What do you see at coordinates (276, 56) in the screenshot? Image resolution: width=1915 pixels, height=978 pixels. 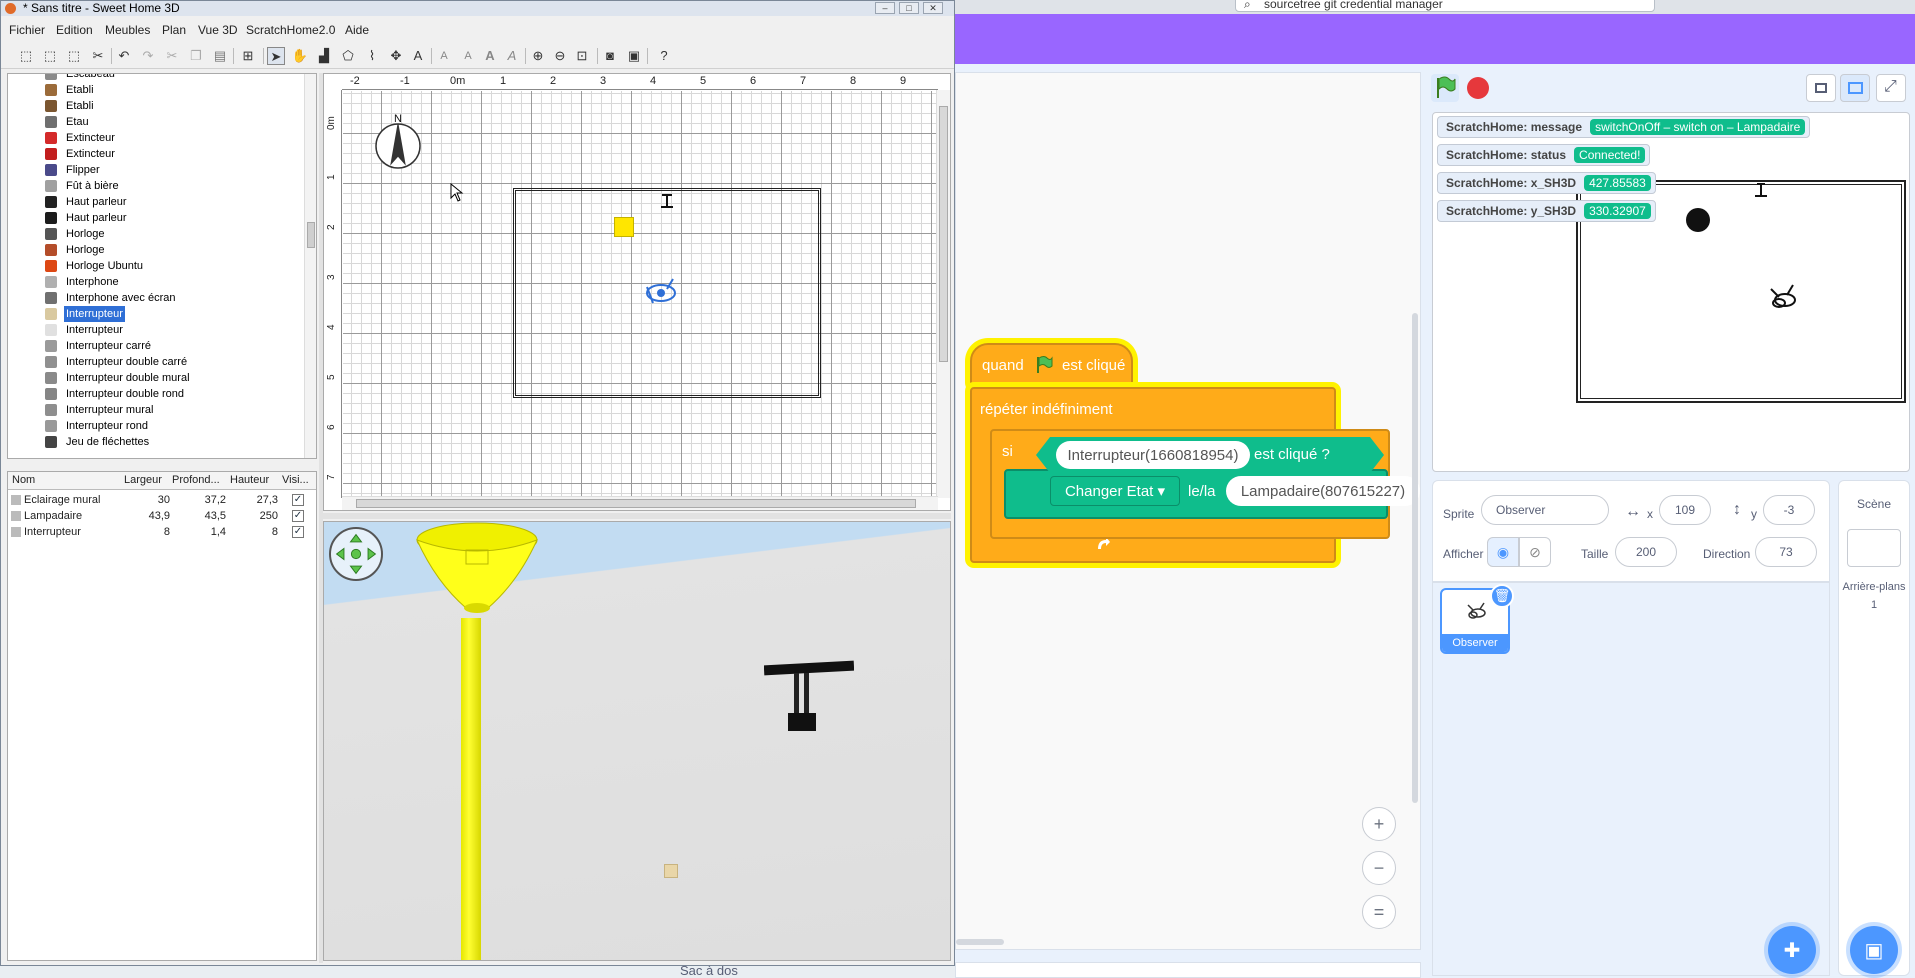 I see `select-icon: ➤` at bounding box center [276, 56].